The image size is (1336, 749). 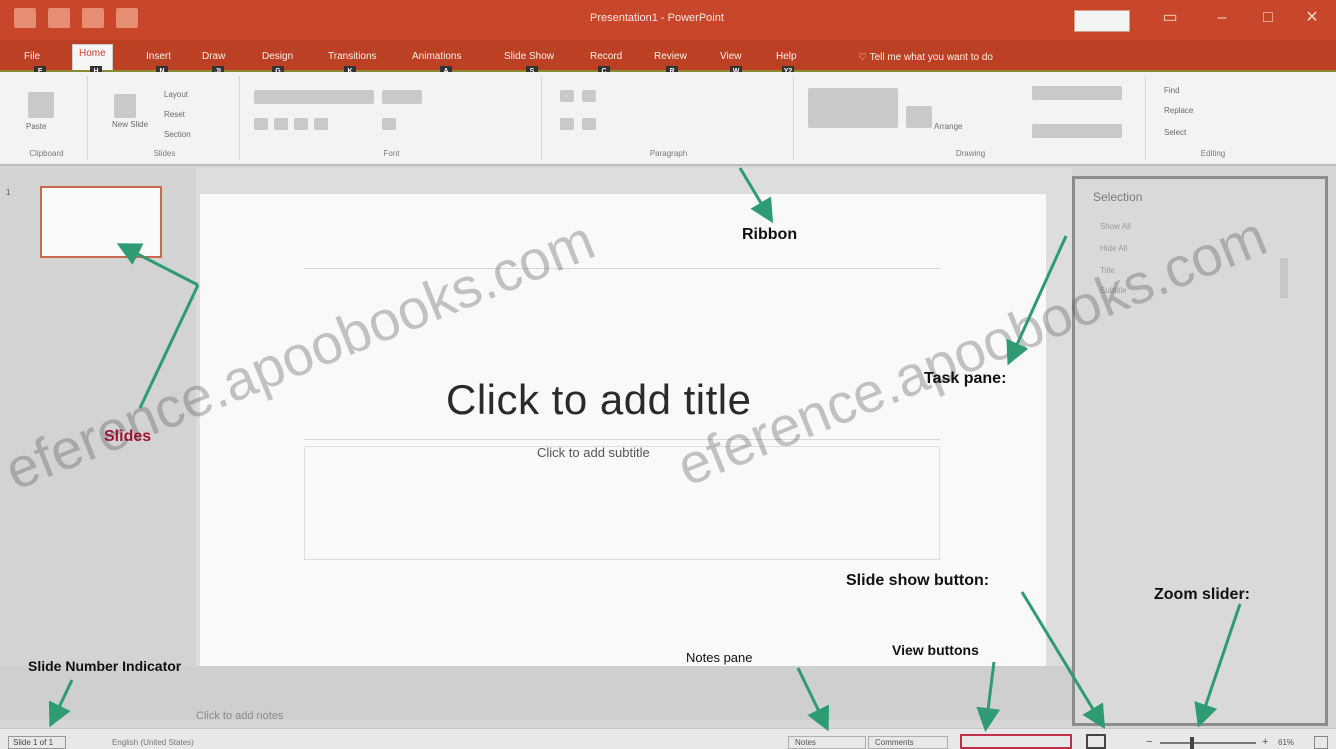 What do you see at coordinates (622, 503) in the screenshot?
I see `subtitle-placeholder` at bounding box center [622, 503].